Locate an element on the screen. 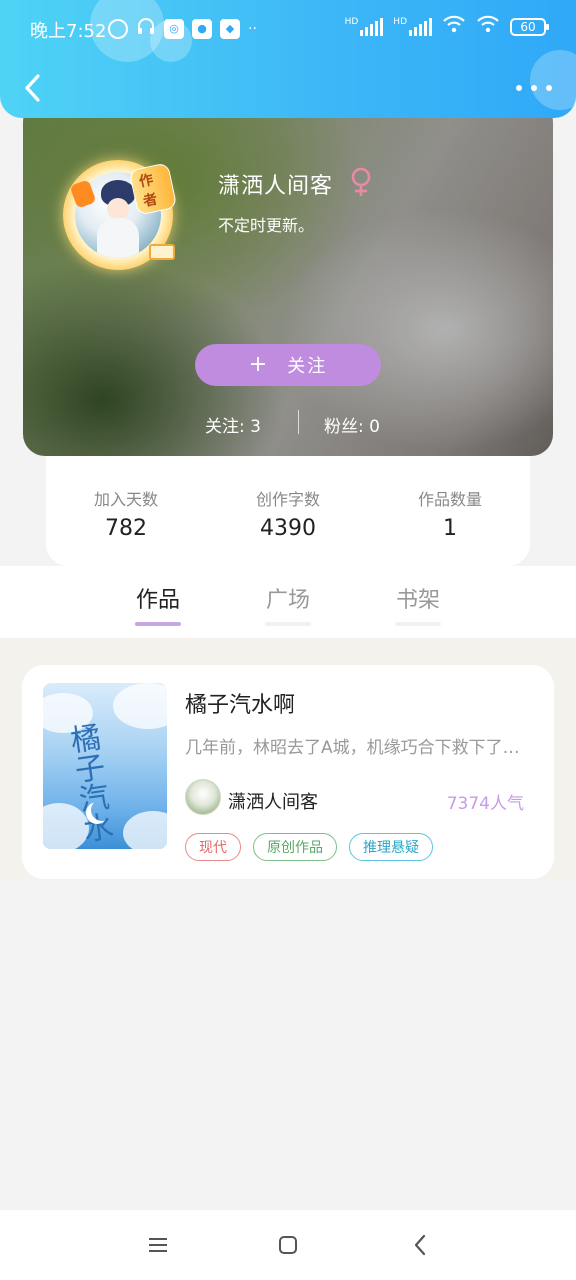 The width and height of the screenshot is (576, 1280). status-time: 晚上7:52 is located at coordinates (68, 31).